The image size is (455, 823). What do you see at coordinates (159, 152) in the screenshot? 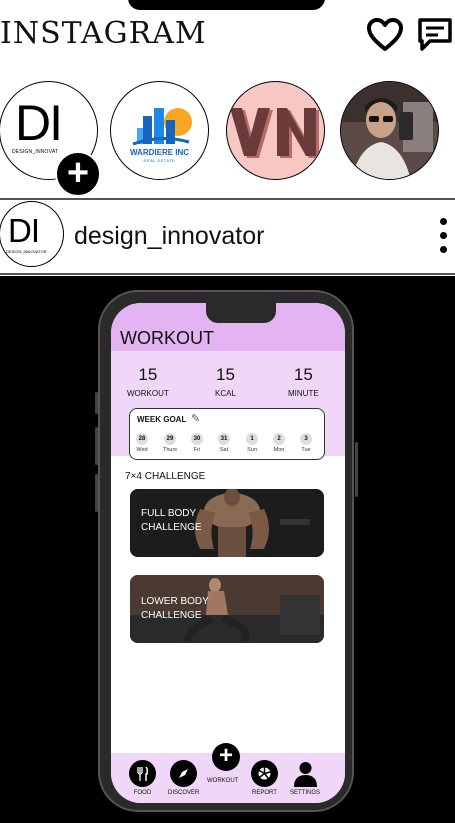
I see `wardiere-name: WARDIERE INC` at bounding box center [159, 152].